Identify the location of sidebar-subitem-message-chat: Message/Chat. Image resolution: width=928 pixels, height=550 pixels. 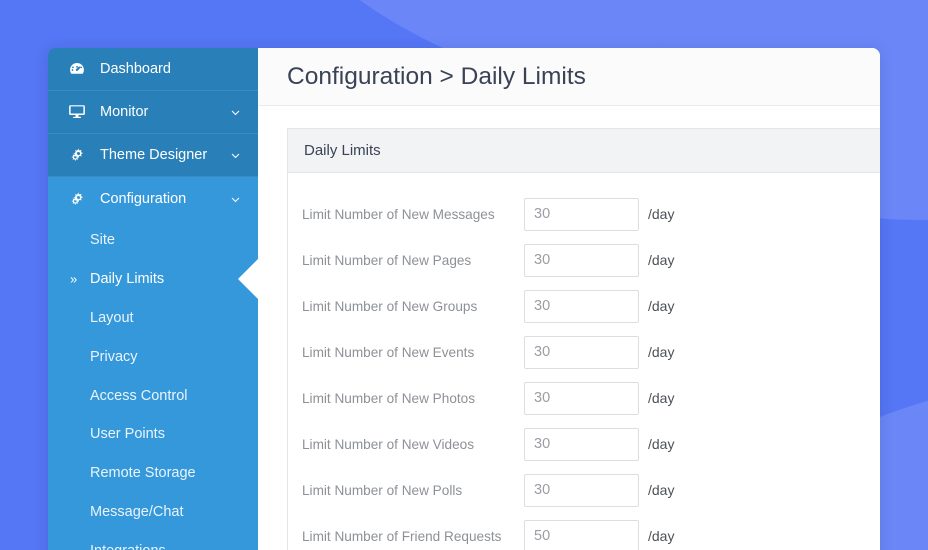
(153, 512).